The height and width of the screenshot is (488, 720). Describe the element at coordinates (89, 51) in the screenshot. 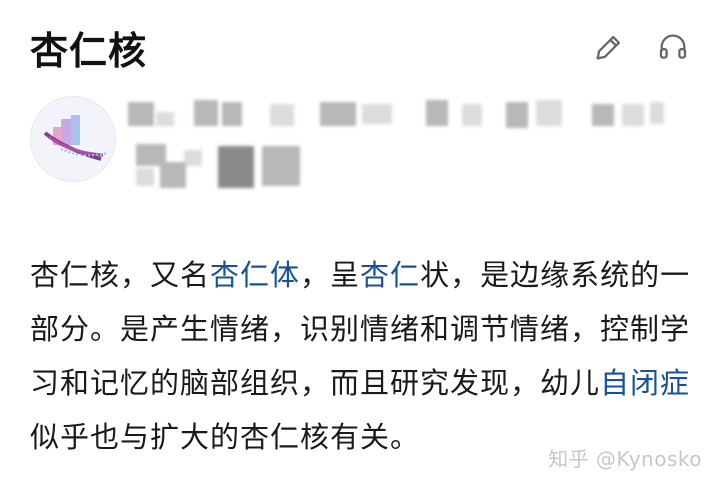

I see `page-title: 杏仁核` at that location.